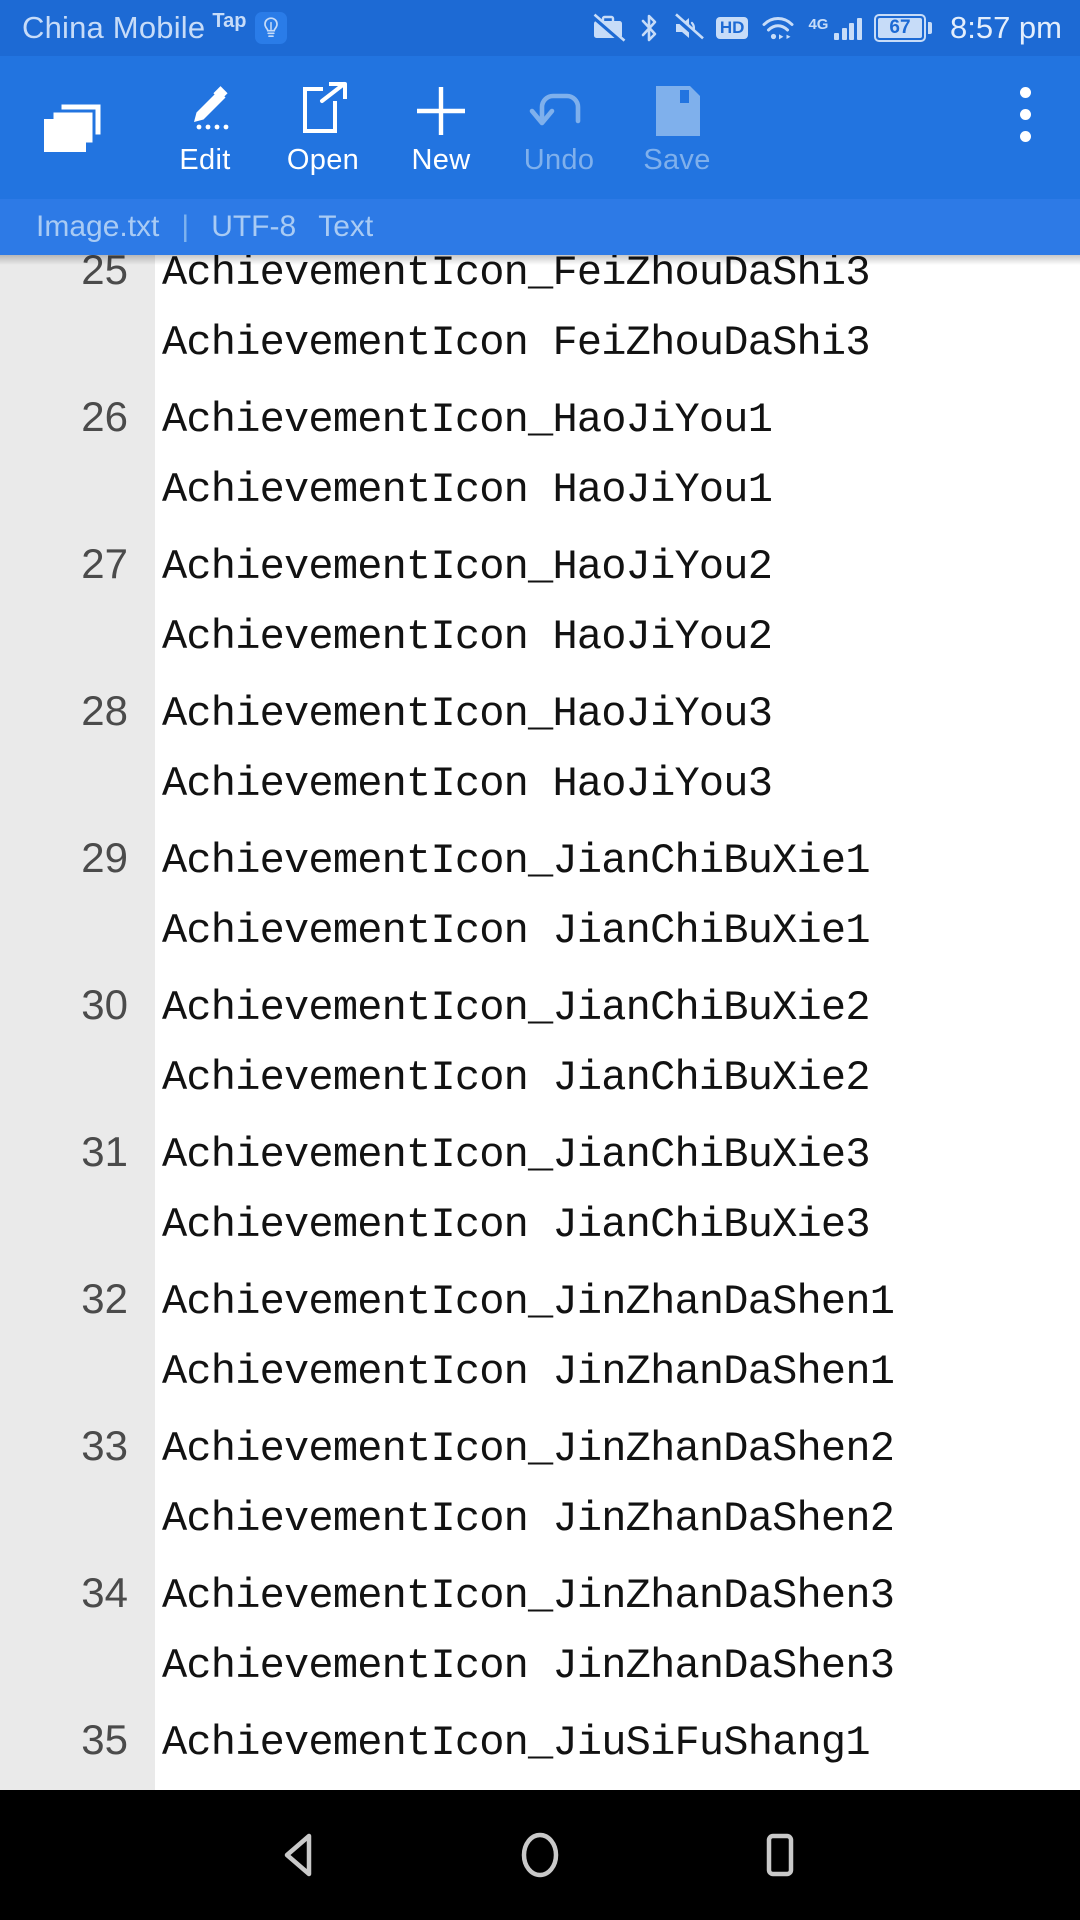  I want to click on editor-line-row: 28 AchievementIcon_HaoJiYou3, so click(540, 711).